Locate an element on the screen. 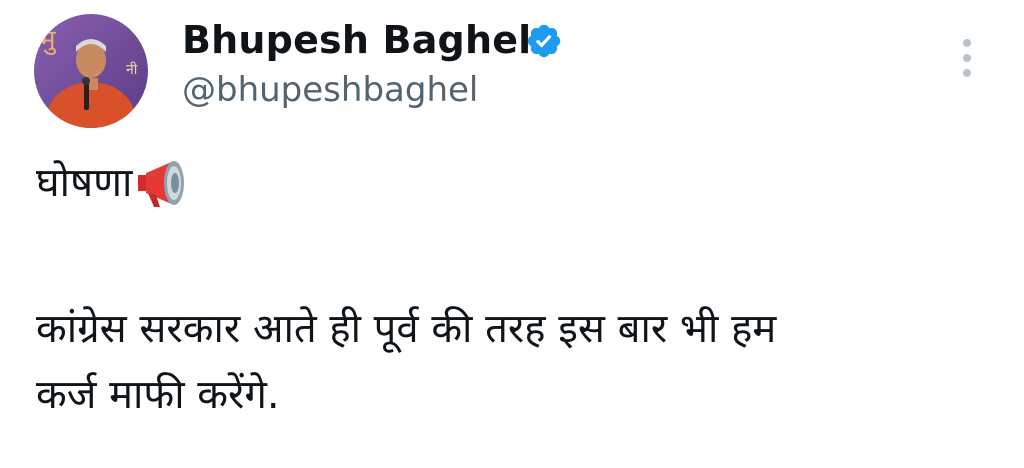 The image size is (1024, 468). profile-photo-icon: मु नी is located at coordinates (91, 71).